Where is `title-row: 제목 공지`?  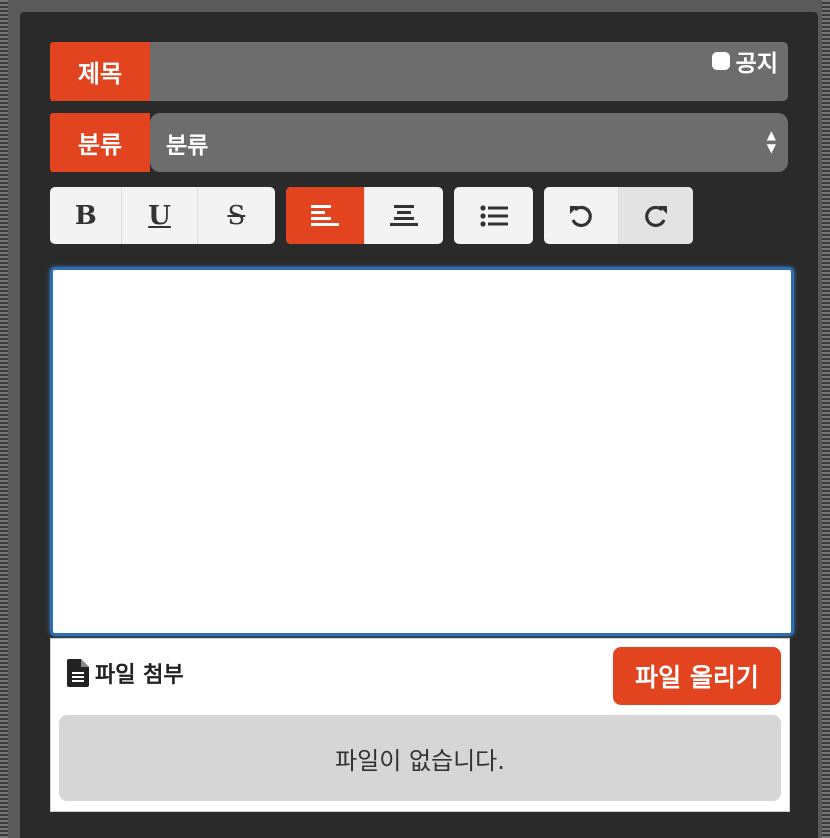
title-row: 제목 공지 is located at coordinates (419, 71).